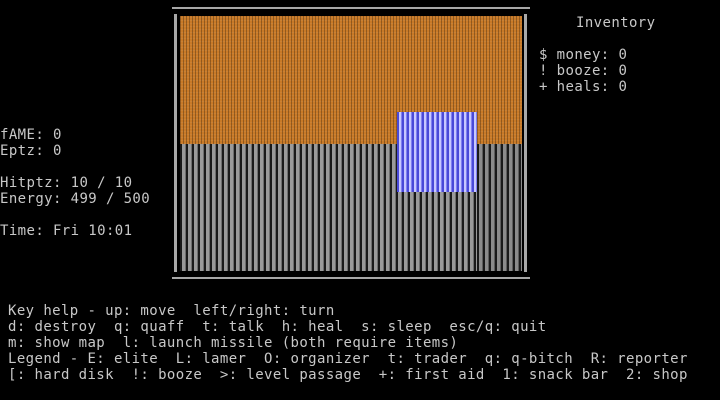  I want to click on hitpoints-stat: Hitptz: 10 / 10, so click(66, 183).